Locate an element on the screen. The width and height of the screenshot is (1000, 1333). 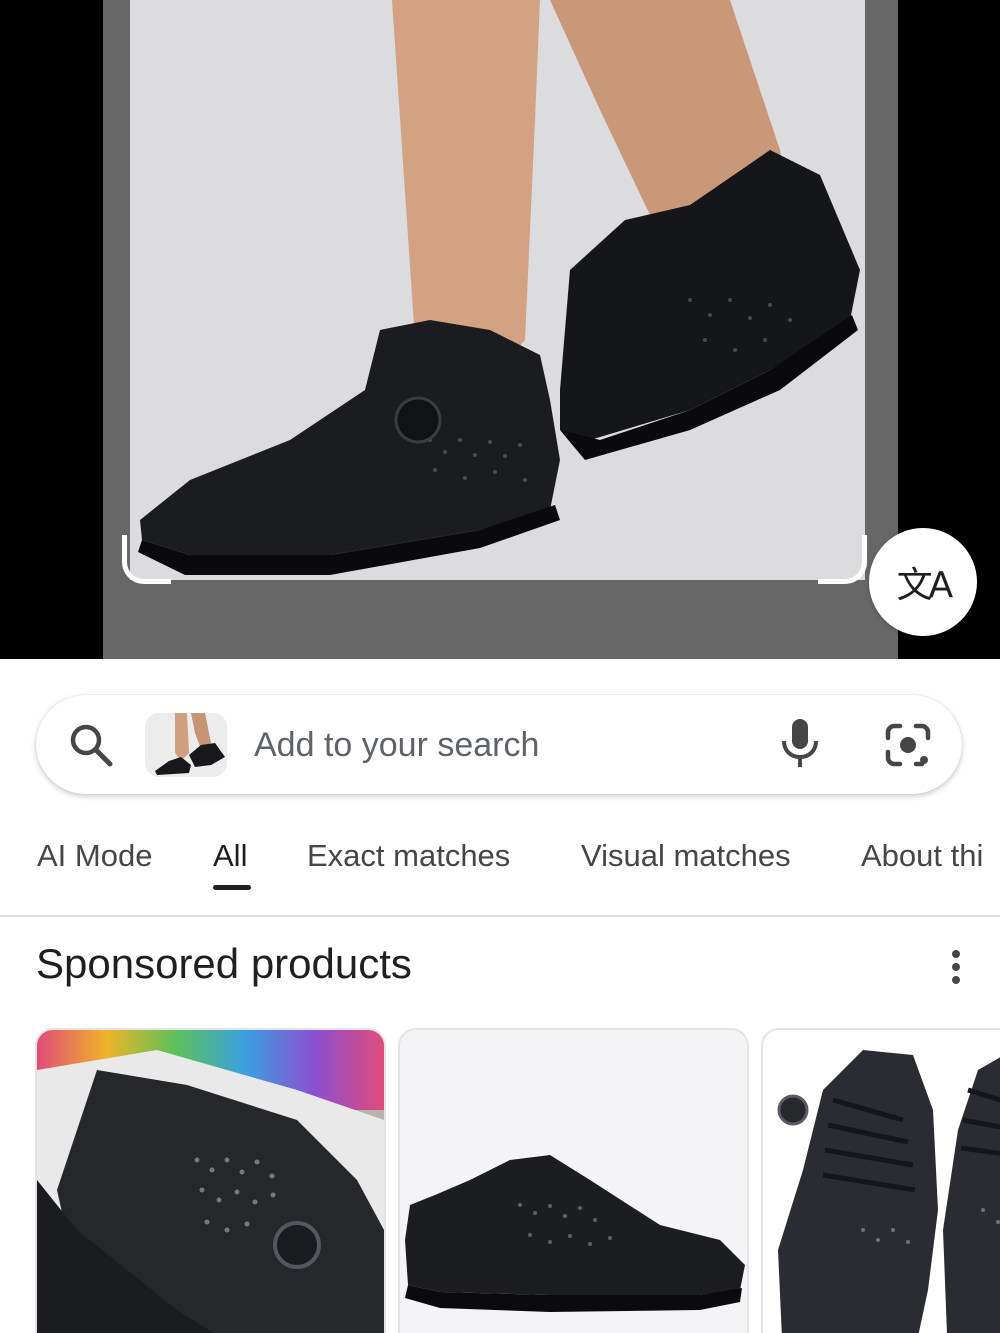
tab-exact-matches: Exact matches is located at coordinates (408, 856).